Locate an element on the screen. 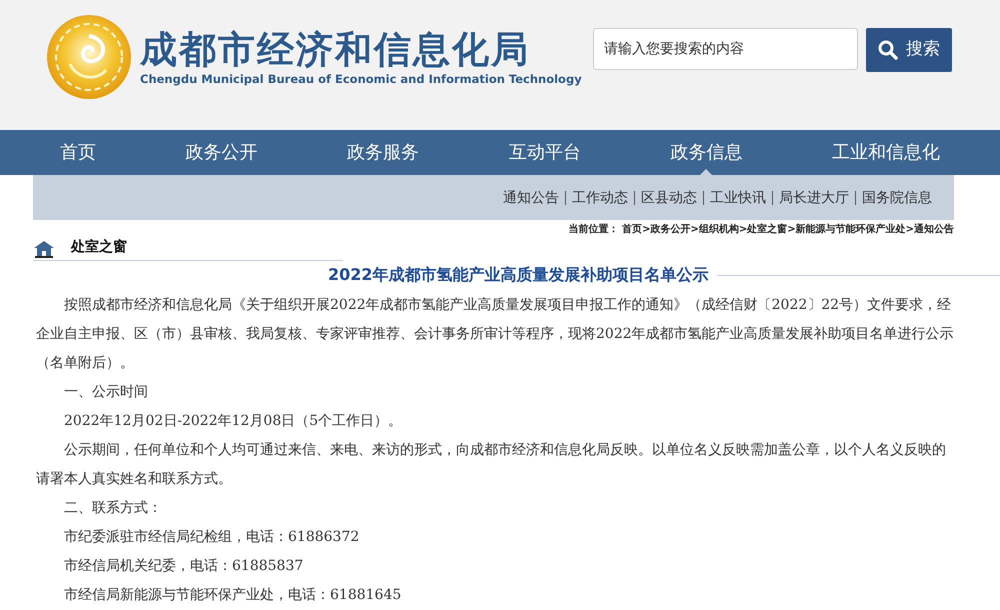 The height and width of the screenshot is (610, 1000). subnav-link: 通知公告 is located at coordinates (531, 197).